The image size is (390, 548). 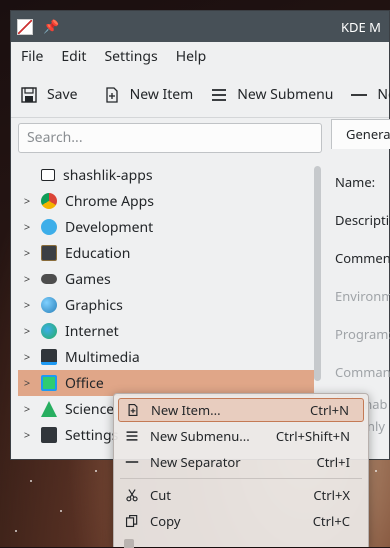 I want to click on multimedia-icon, so click(x=49, y=357).